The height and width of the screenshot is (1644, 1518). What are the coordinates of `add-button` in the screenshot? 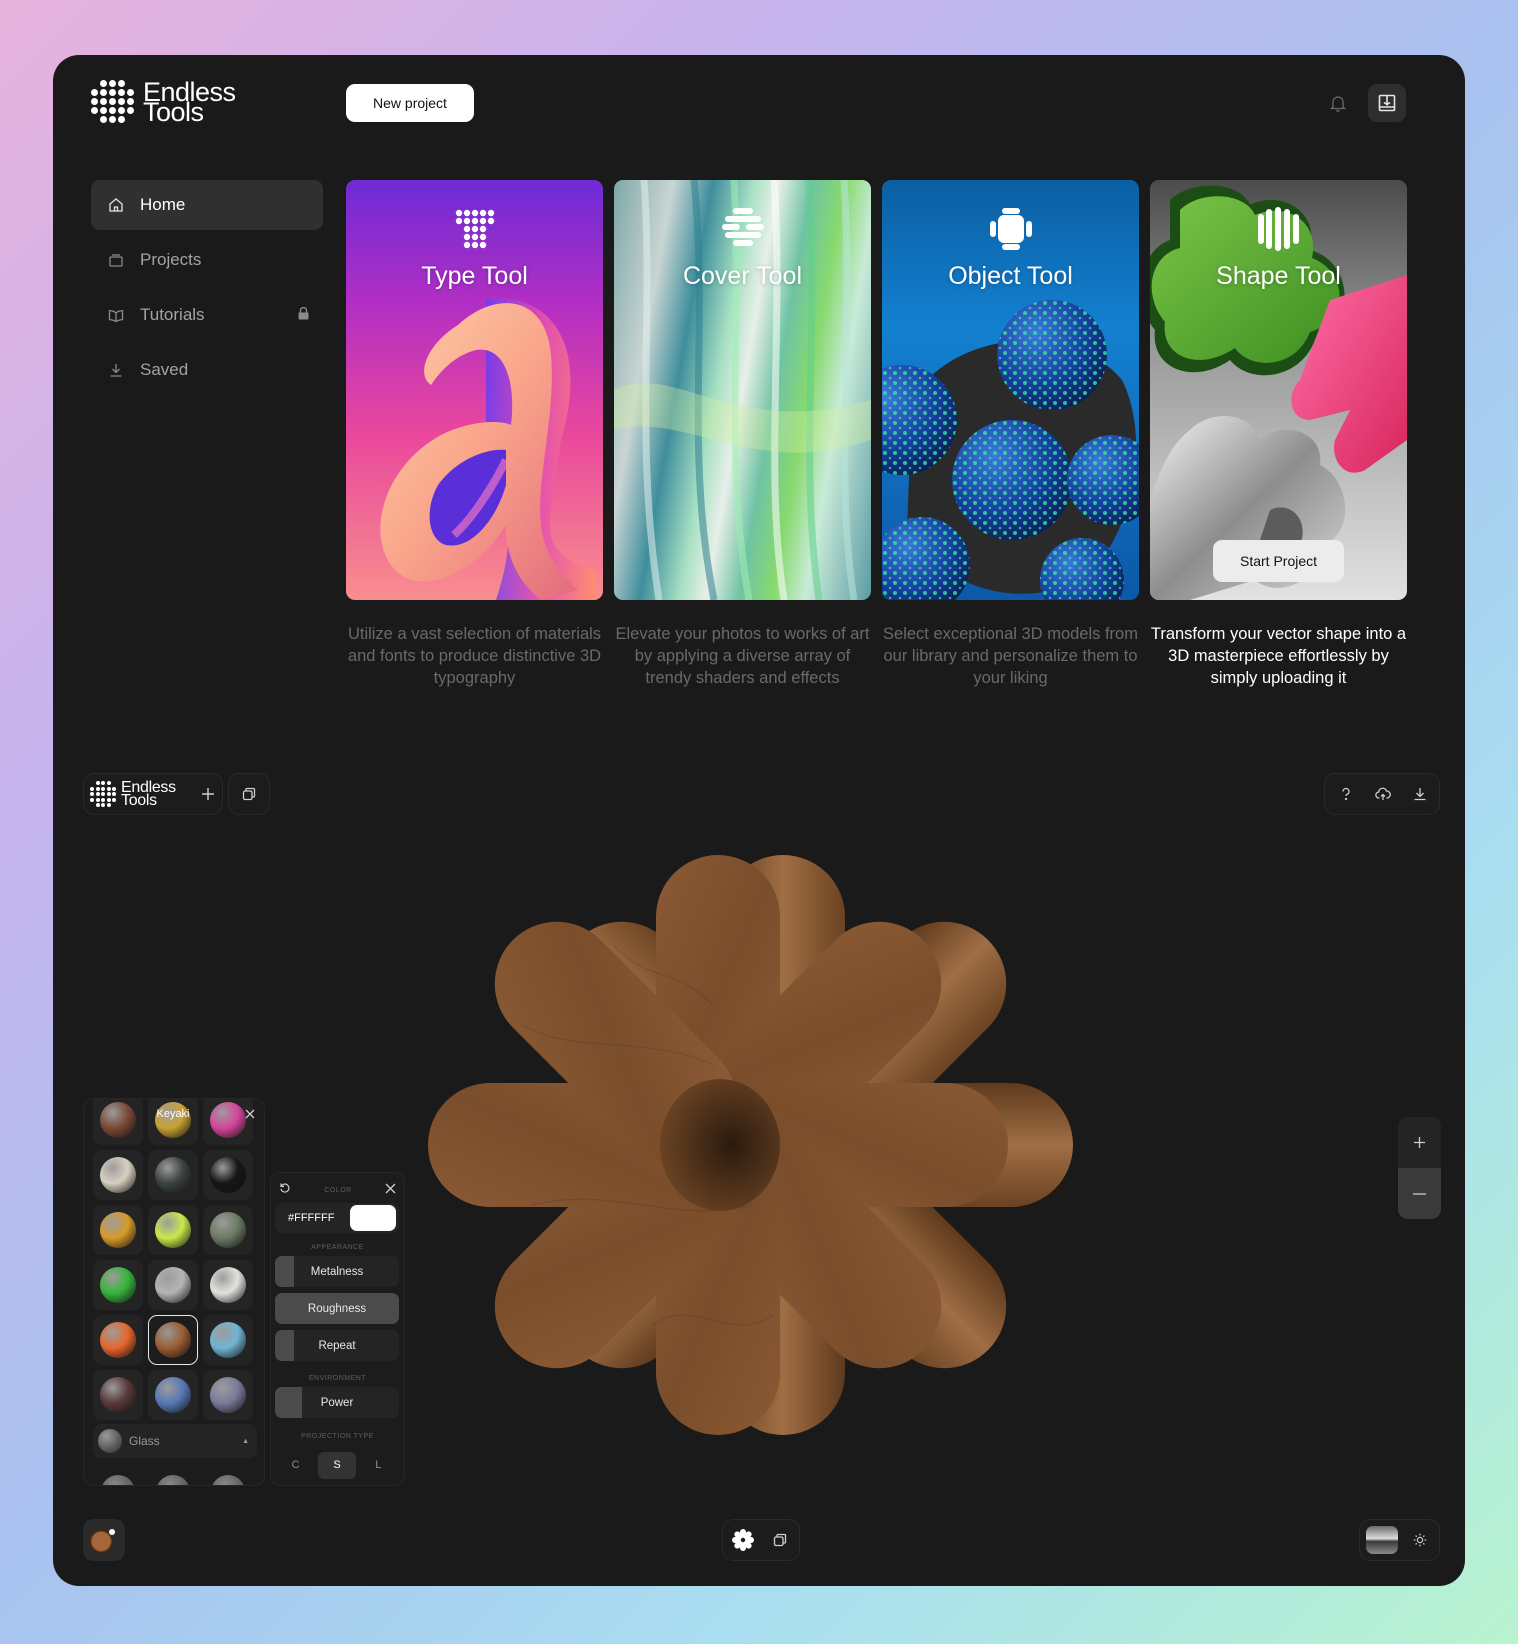 It's located at (208, 794).